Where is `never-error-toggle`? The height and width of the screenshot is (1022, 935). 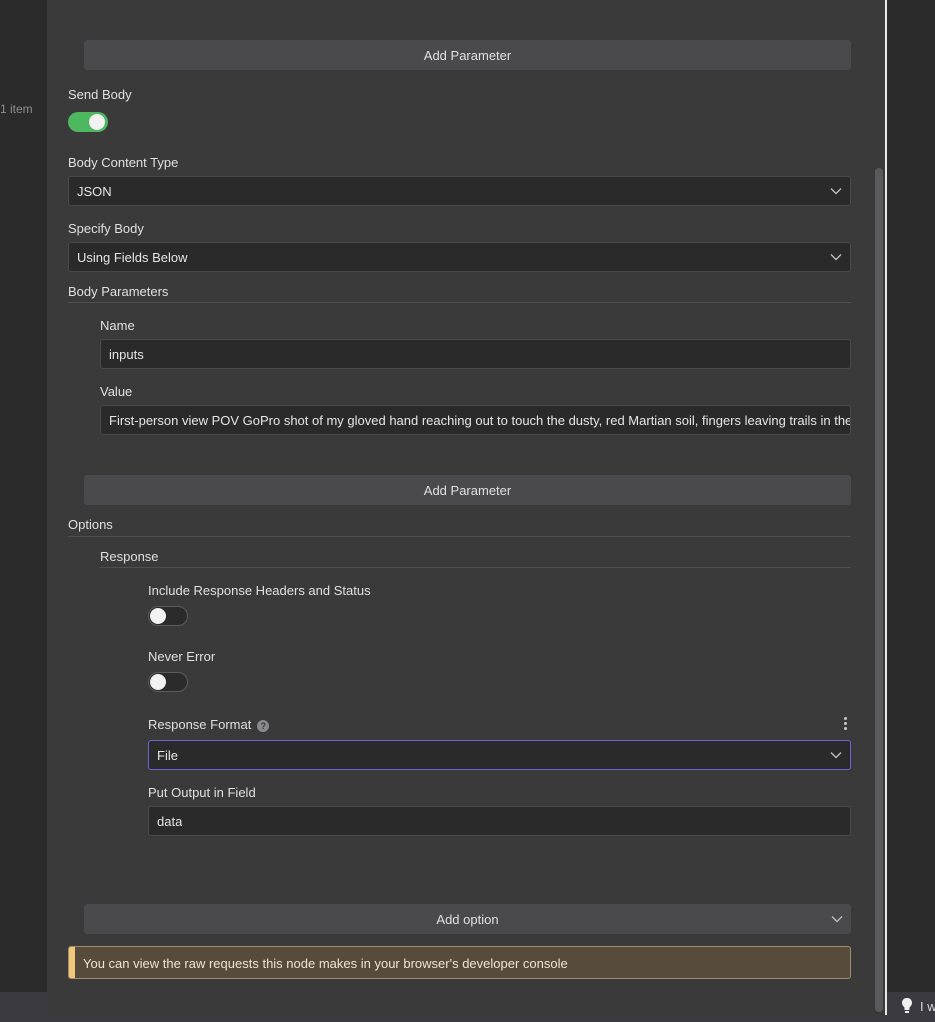 never-error-toggle is located at coordinates (168, 682).